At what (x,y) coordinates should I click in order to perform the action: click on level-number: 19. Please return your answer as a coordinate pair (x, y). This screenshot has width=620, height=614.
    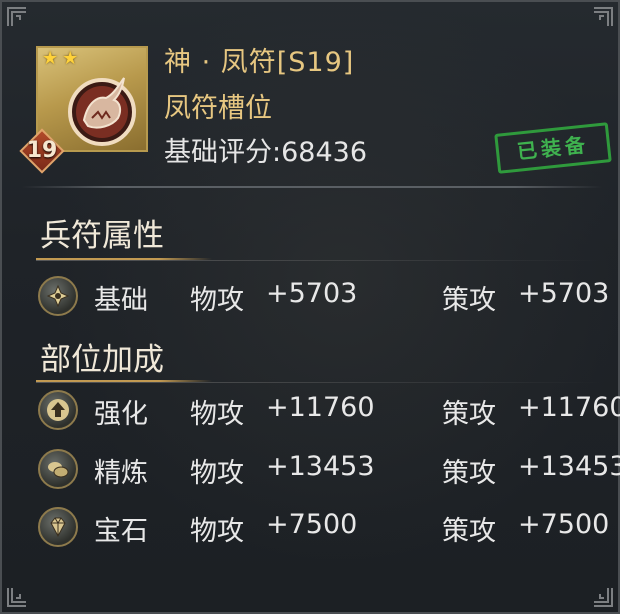
    Looking at the image, I should click on (42, 150).